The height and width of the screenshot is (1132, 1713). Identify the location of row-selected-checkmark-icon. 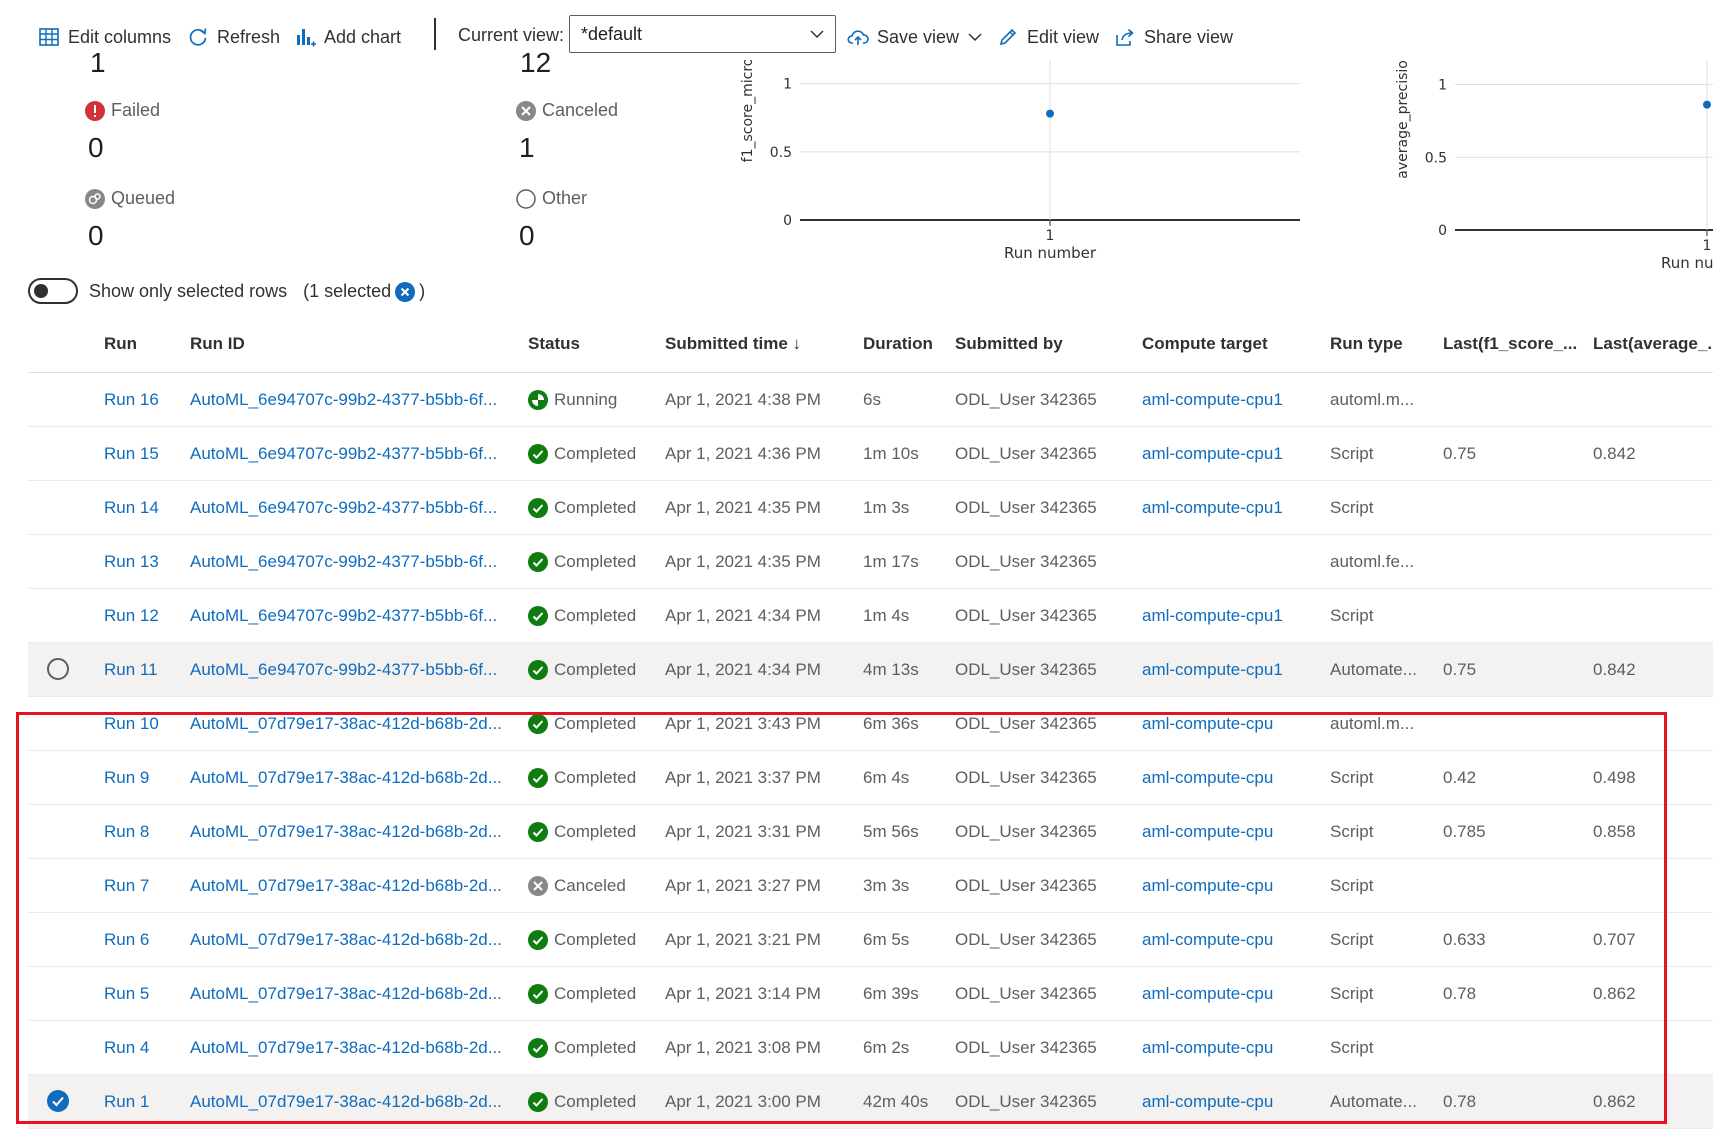
(58, 1101).